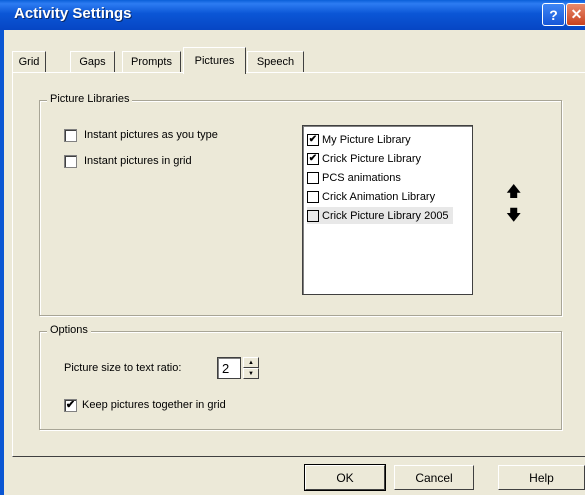 This screenshot has height=495, width=585. Describe the element at coordinates (513, 191) in the screenshot. I see `move-up-arrow-icon: 🡅` at that location.